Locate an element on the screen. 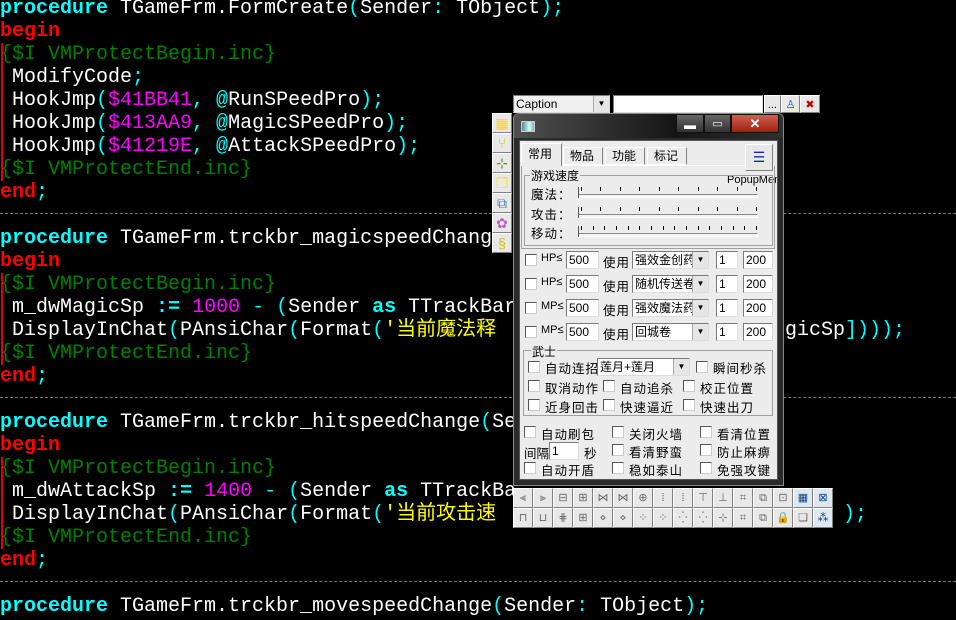 The image size is (956, 620). script-icon: § is located at coordinates (502, 243).